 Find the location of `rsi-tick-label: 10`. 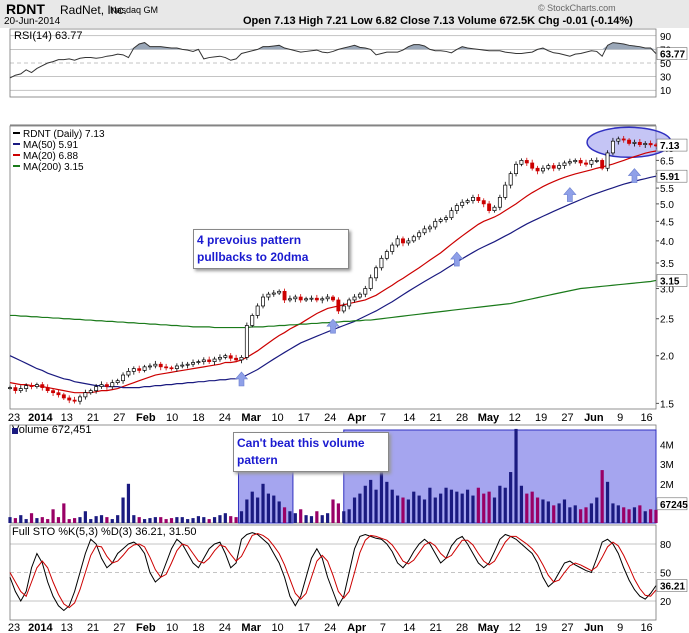

rsi-tick-label: 10 is located at coordinates (666, 91).